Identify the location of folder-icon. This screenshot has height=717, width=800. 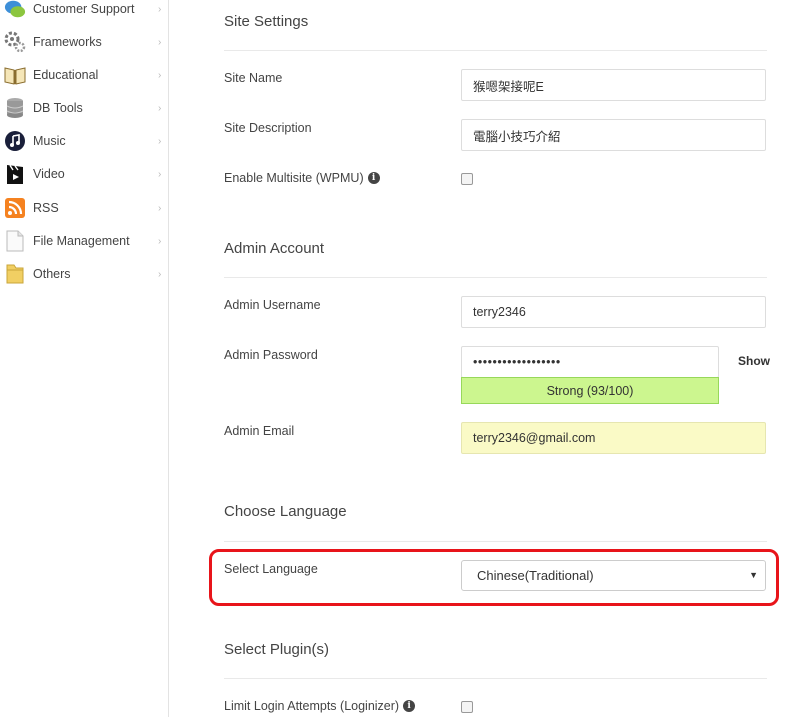
(15, 274).